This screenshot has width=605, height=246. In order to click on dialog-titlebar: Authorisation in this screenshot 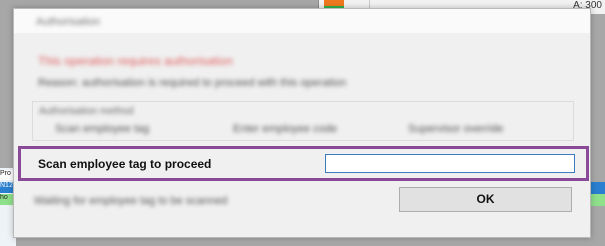, I will do `click(302, 21)`.